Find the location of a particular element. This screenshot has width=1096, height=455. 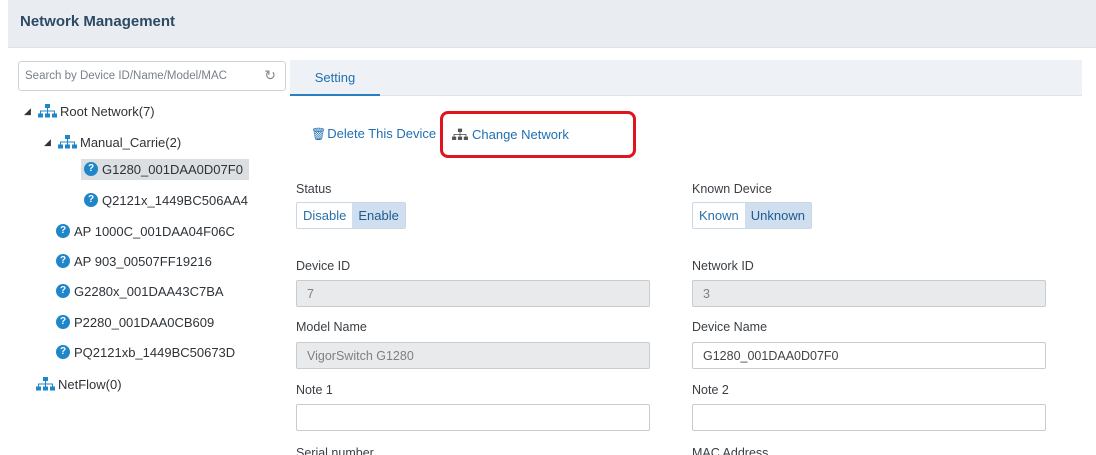

delete-device-button: 🗑 Delete This Device is located at coordinates (373, 133).